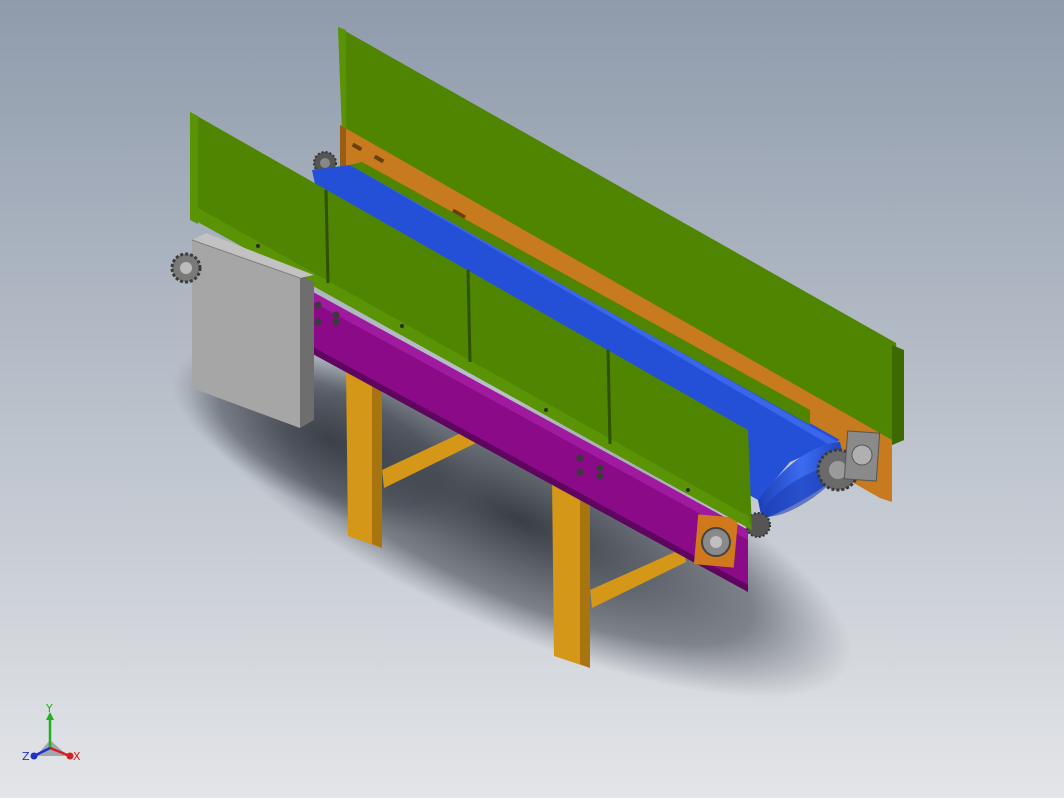 This screenshot has width=1064, height=802. I want to click on support-legs-front, so click(364, 458).